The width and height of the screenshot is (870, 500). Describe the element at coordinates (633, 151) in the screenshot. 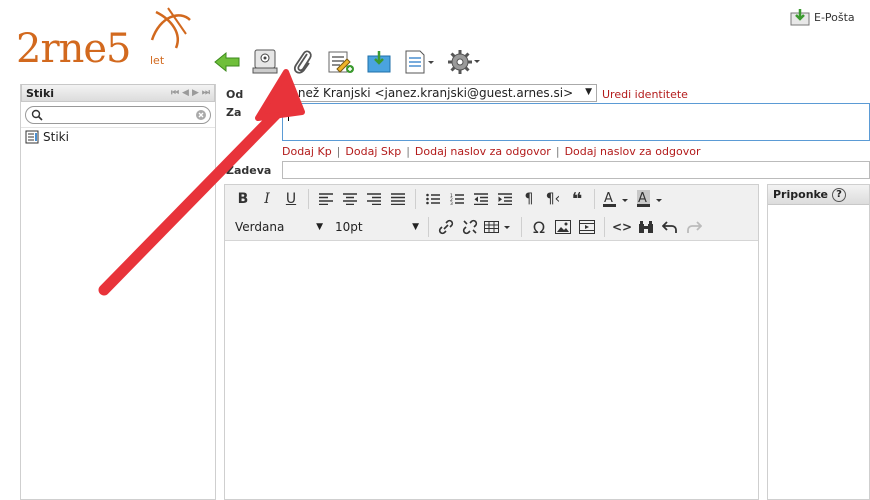

I see `add-followup-to-link: Dodaj naslov za odgovor` at that location.